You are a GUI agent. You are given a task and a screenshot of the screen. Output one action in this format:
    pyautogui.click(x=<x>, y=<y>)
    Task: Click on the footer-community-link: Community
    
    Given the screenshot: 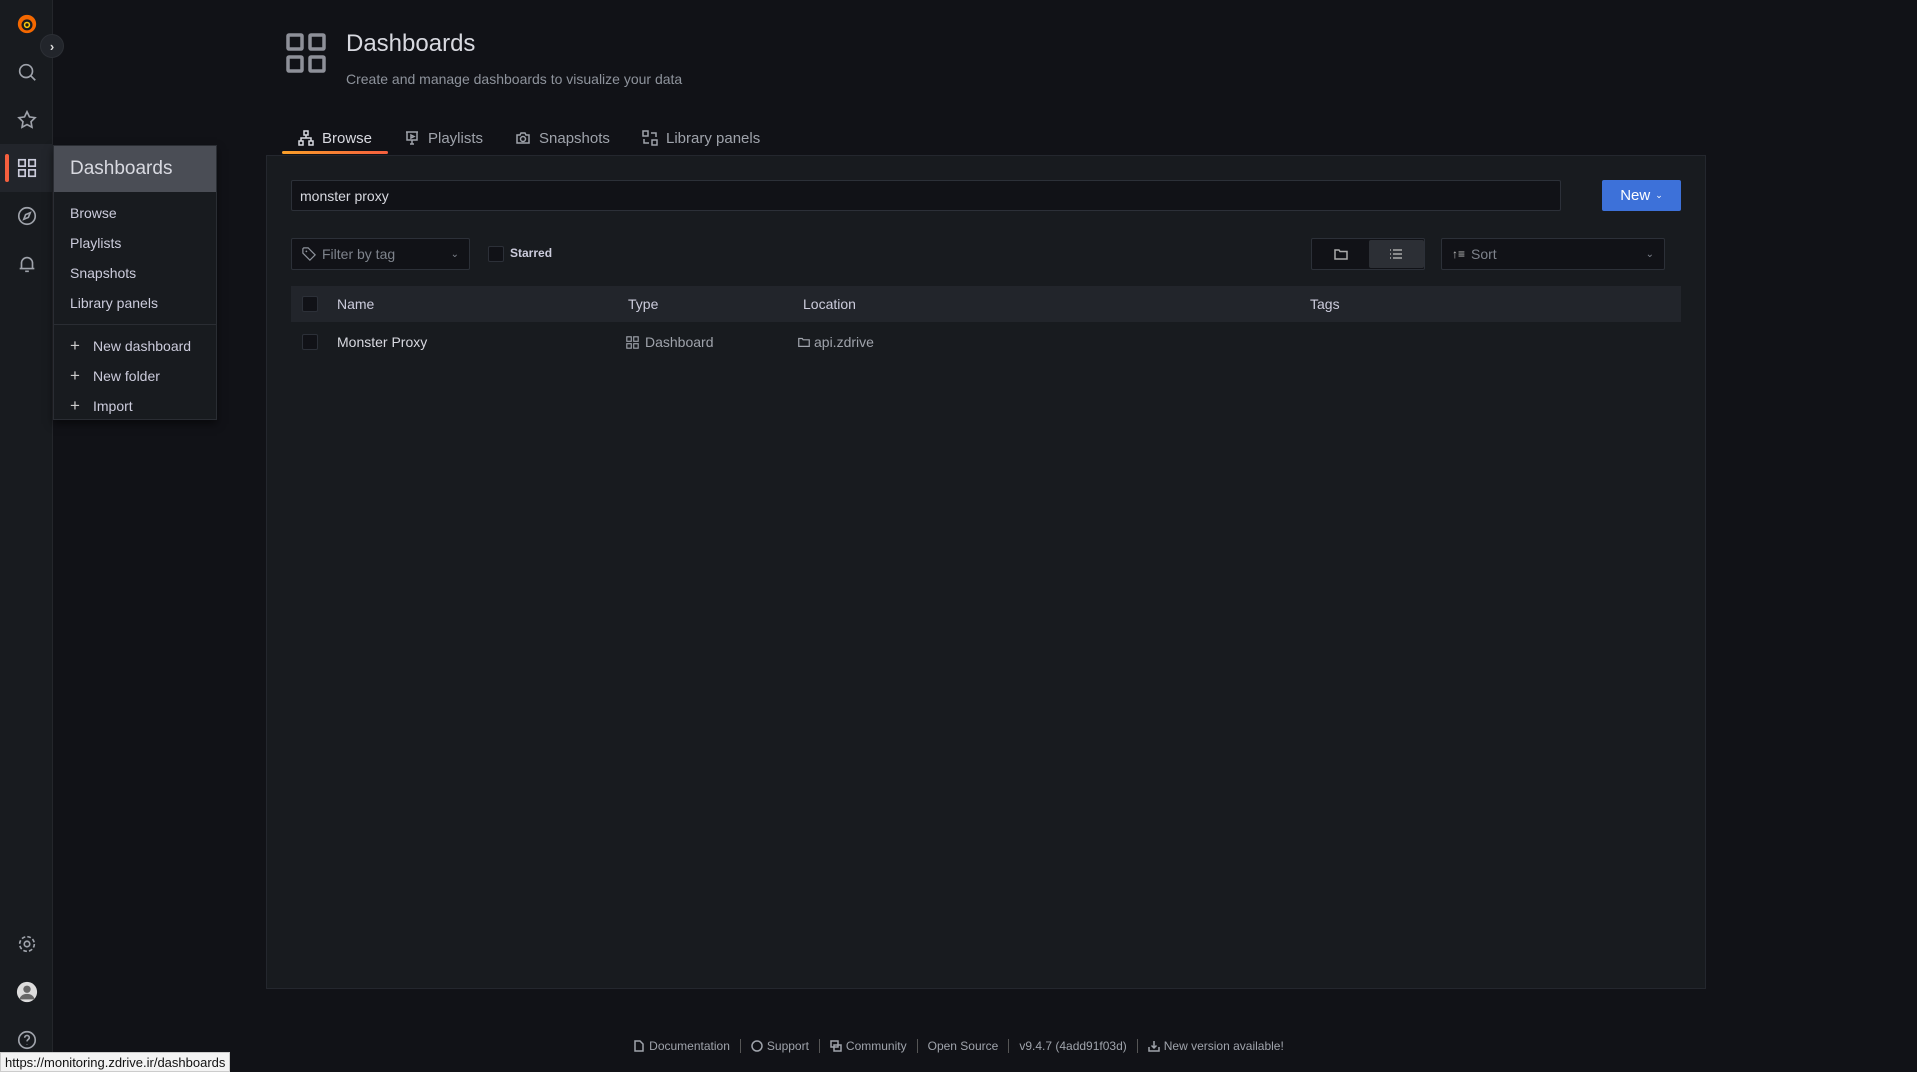 What is the action you would take?
    pyautogui.click(x=867, y=1046)
    